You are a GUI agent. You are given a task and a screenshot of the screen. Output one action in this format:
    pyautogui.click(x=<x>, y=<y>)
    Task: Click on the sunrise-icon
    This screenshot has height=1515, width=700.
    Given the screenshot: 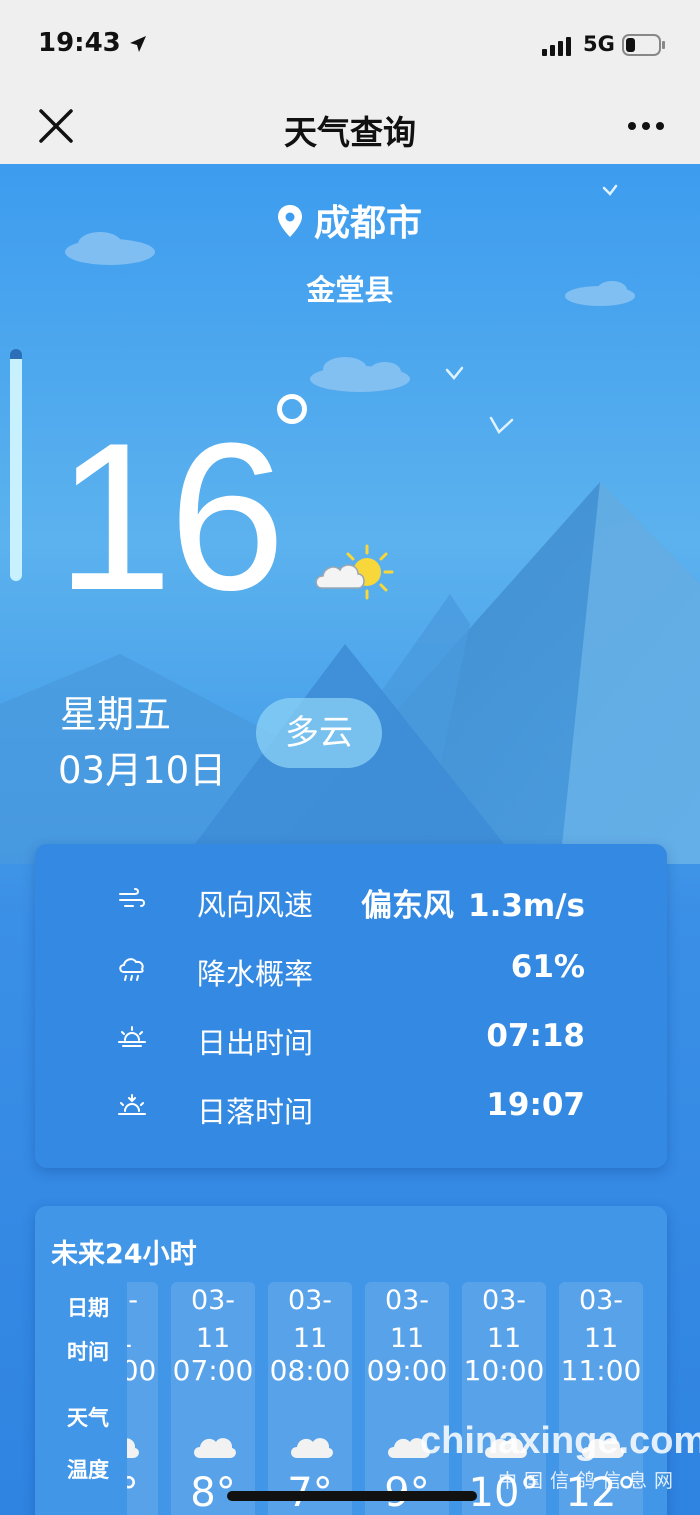 What is the action you would take?
    pyautogui.click(x=132, y=1039)
    